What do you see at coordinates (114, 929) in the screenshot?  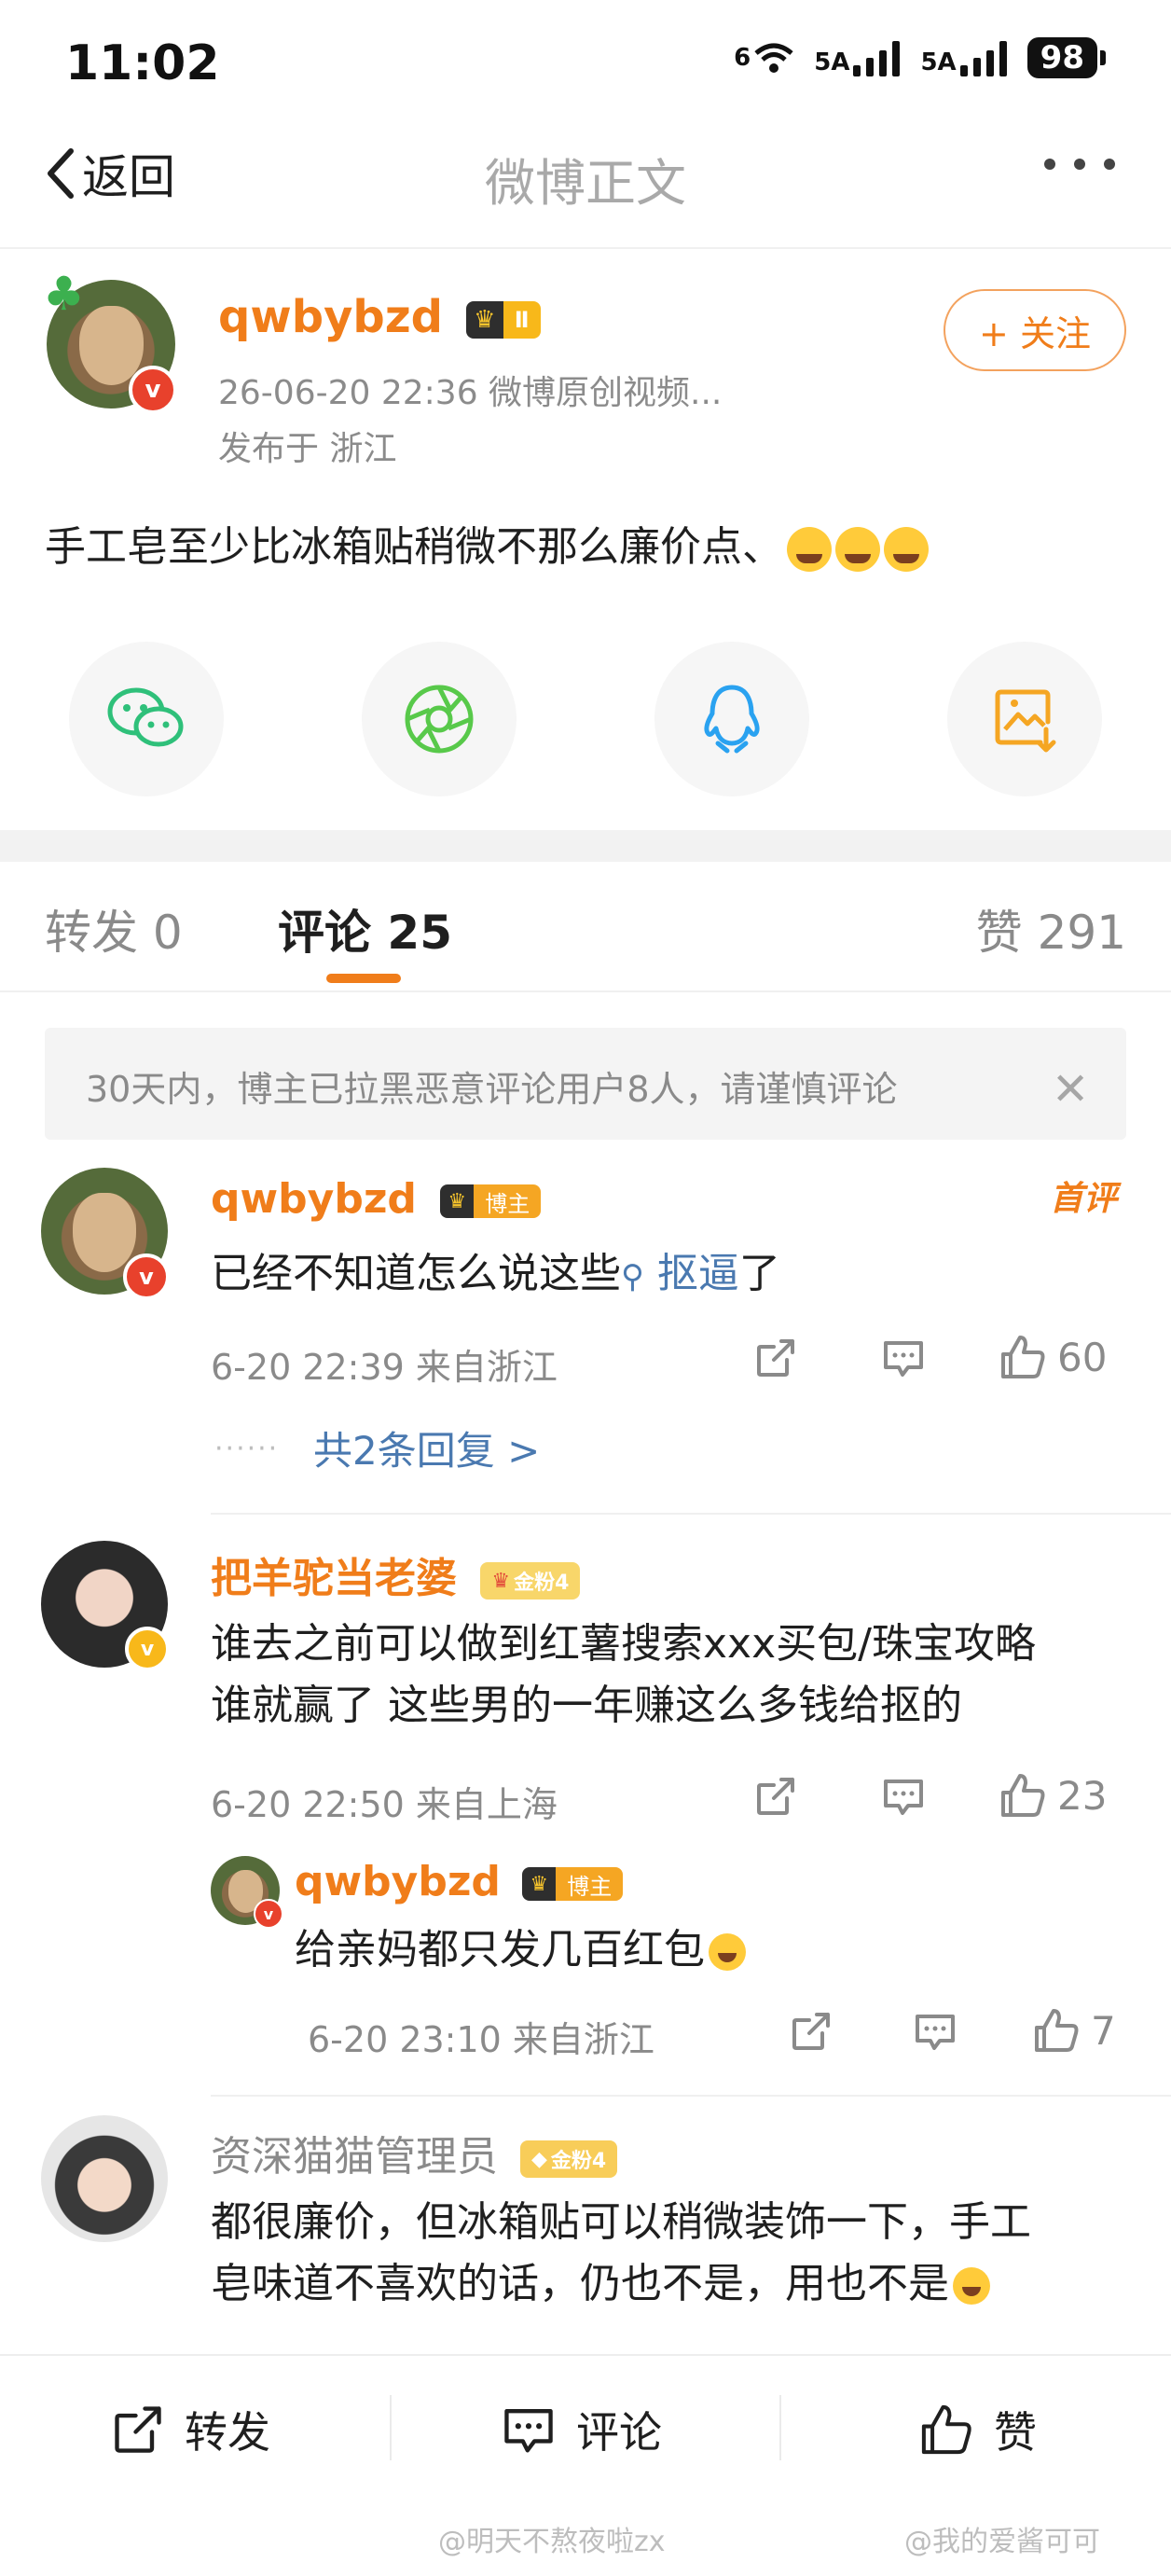 I see `tab-repost: 转发 0` at bounding box center [114, 929].